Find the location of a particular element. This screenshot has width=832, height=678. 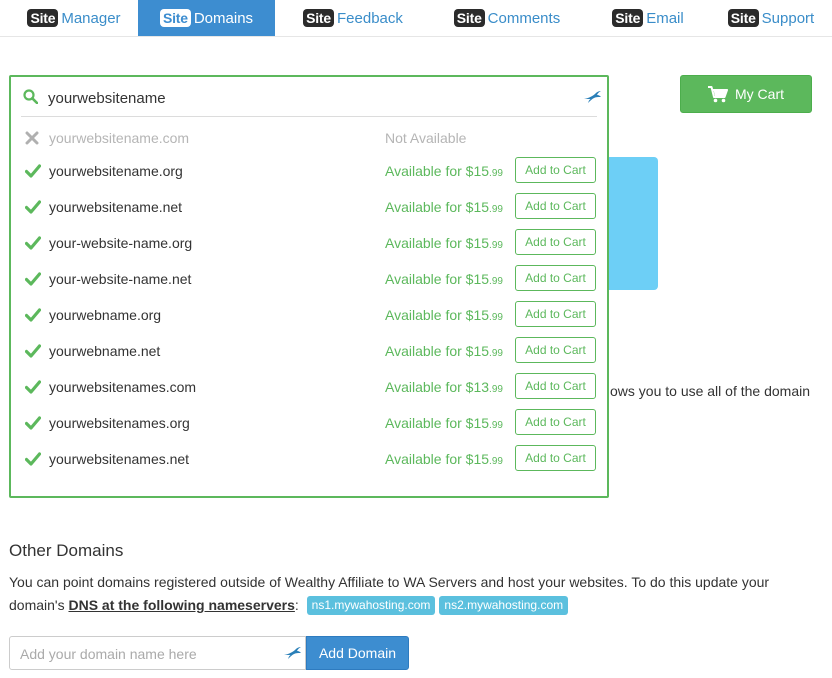

result-domain: yourwebname.org is located at coordinates (105, 315).